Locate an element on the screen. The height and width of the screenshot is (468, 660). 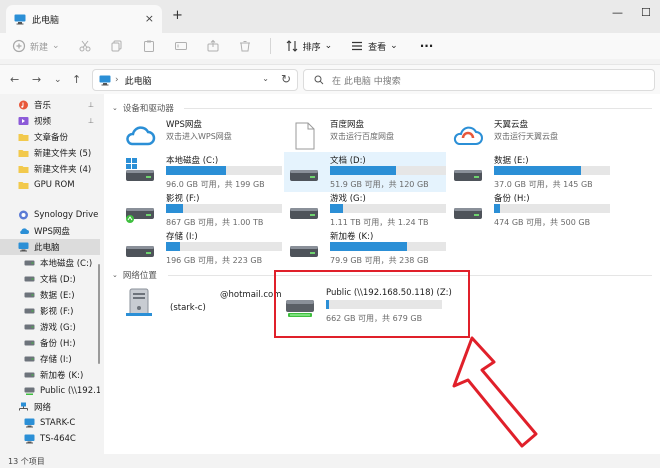
folder-icon is located at coordinates (23, 137).